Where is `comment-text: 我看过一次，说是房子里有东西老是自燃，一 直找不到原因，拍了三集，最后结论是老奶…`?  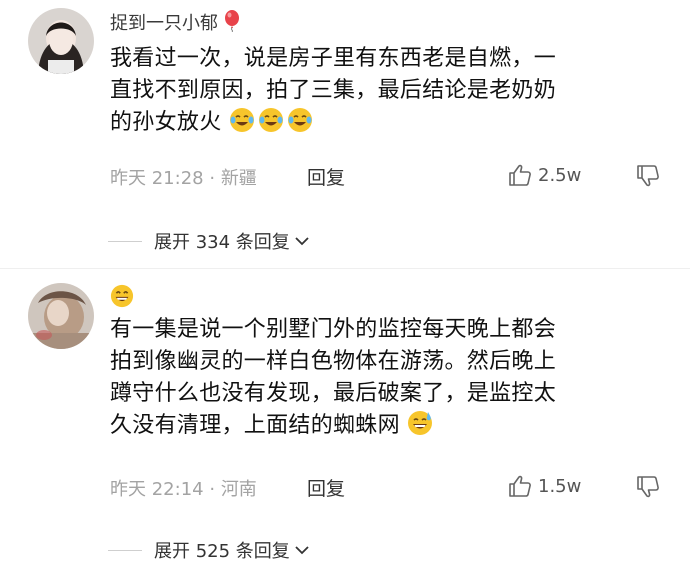 comment-text: 我看过一次，说是房子里有东西老是自燃，一 直找不到原因，拍了三集，最后结论是老奶… is located at coordinates (380, 91).